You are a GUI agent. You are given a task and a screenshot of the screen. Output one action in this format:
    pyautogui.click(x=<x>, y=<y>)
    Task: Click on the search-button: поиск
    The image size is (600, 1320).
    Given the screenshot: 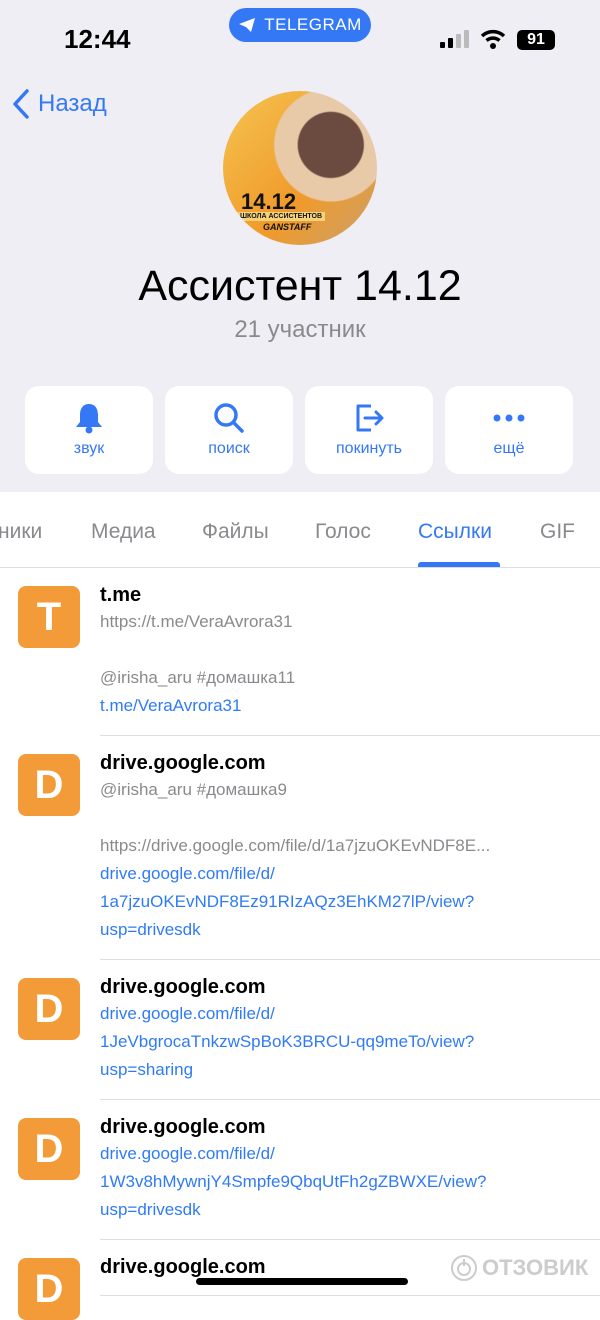 What is the action you would take?
    pyautogui.click(x=229, y=430)
    